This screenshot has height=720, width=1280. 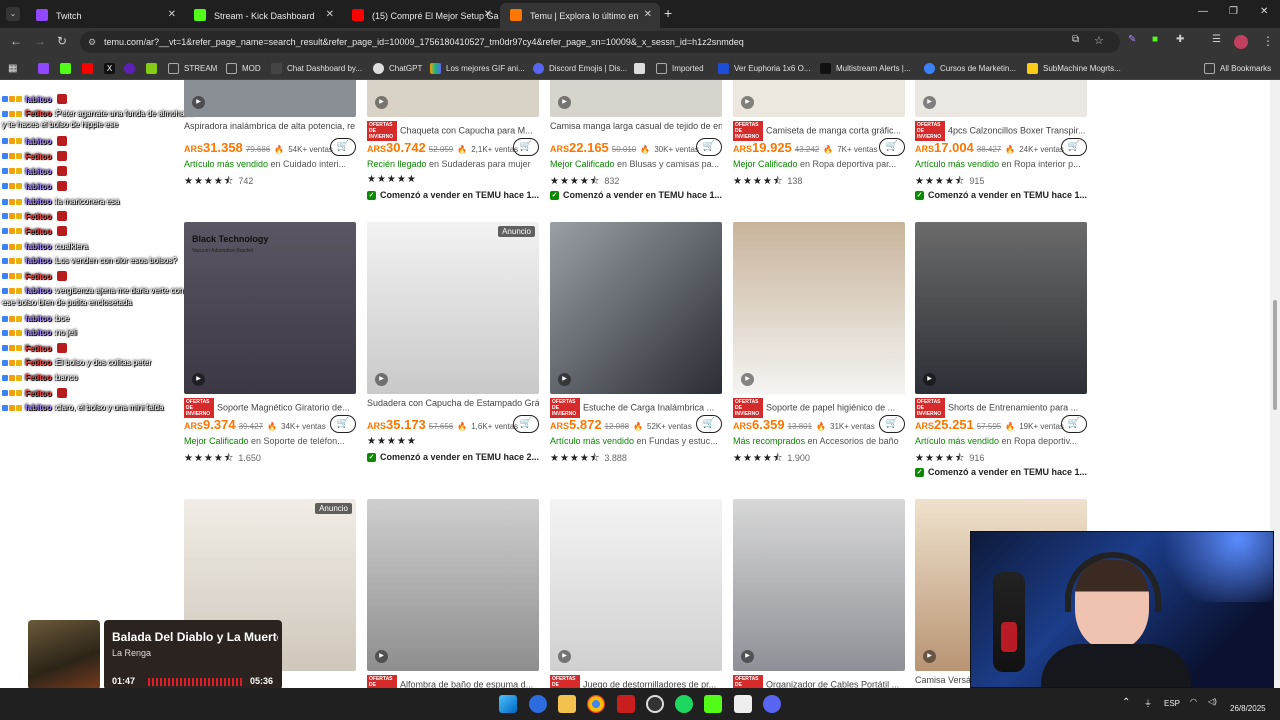 What do you see at coordinates (1275, 355) in the screenshot?
I see `scrollbar-thumb` at bounding box center [1275, 355].